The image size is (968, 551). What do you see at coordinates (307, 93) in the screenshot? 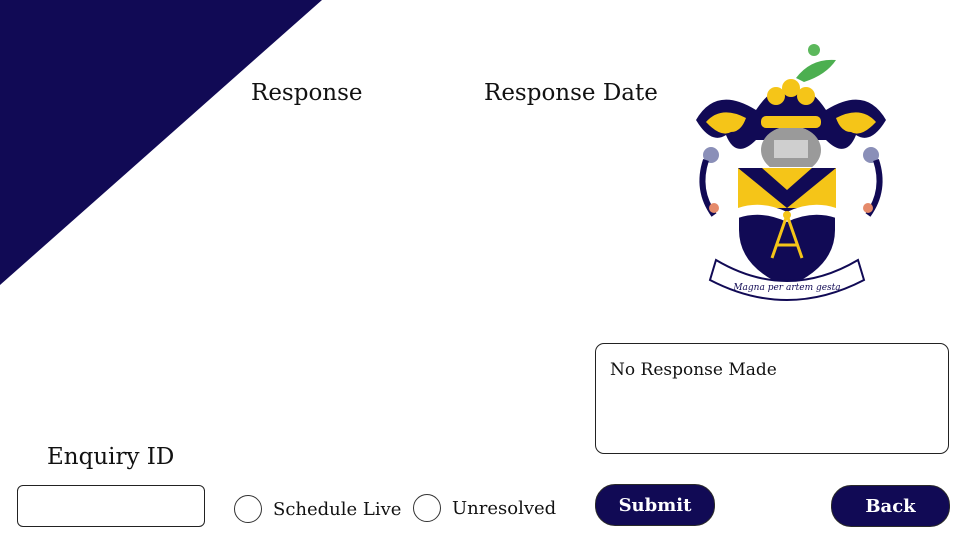
I see `response-heading: Response` at bounding box center [307, 93].